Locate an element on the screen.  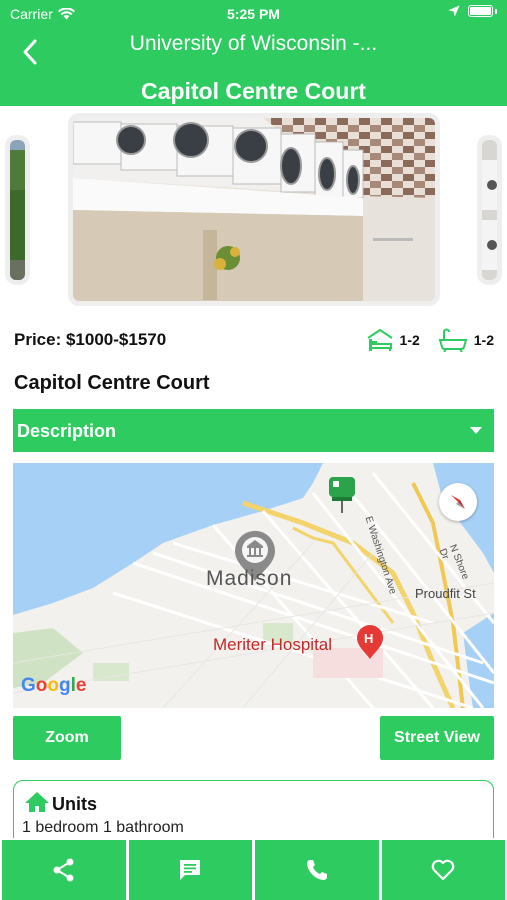
washer-photo is located at coordinates (489, 210).